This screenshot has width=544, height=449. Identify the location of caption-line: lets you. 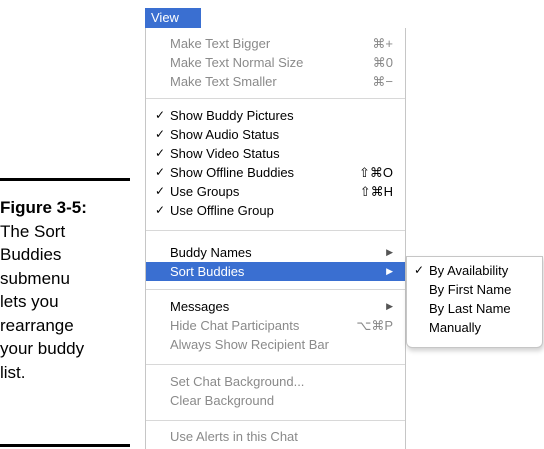
(29, 301).